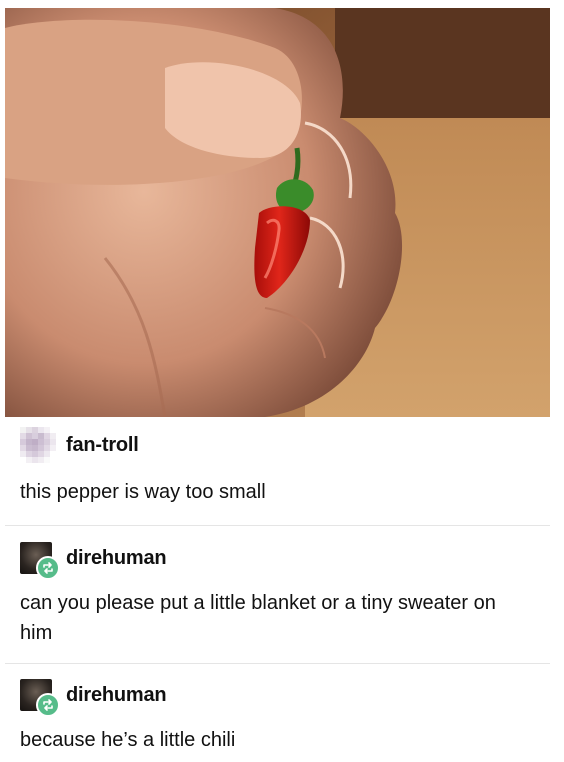 The image size is (564, 762). Describe the element at coordinates (102, 445) in the screenshot. I see `username: fan-troll` at that location.